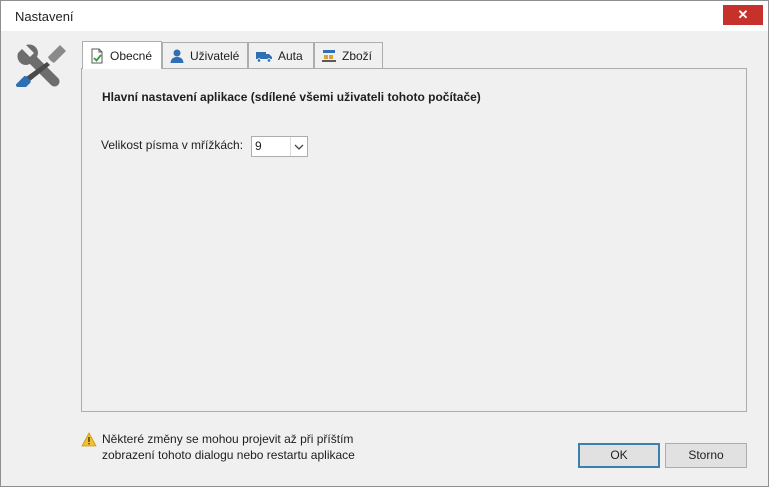 Image resolution: width=769 pixels, height=487 pixels. Describe the element at coordinates (97, 55) in the screenshot. I see `document-check-icon` at that location.